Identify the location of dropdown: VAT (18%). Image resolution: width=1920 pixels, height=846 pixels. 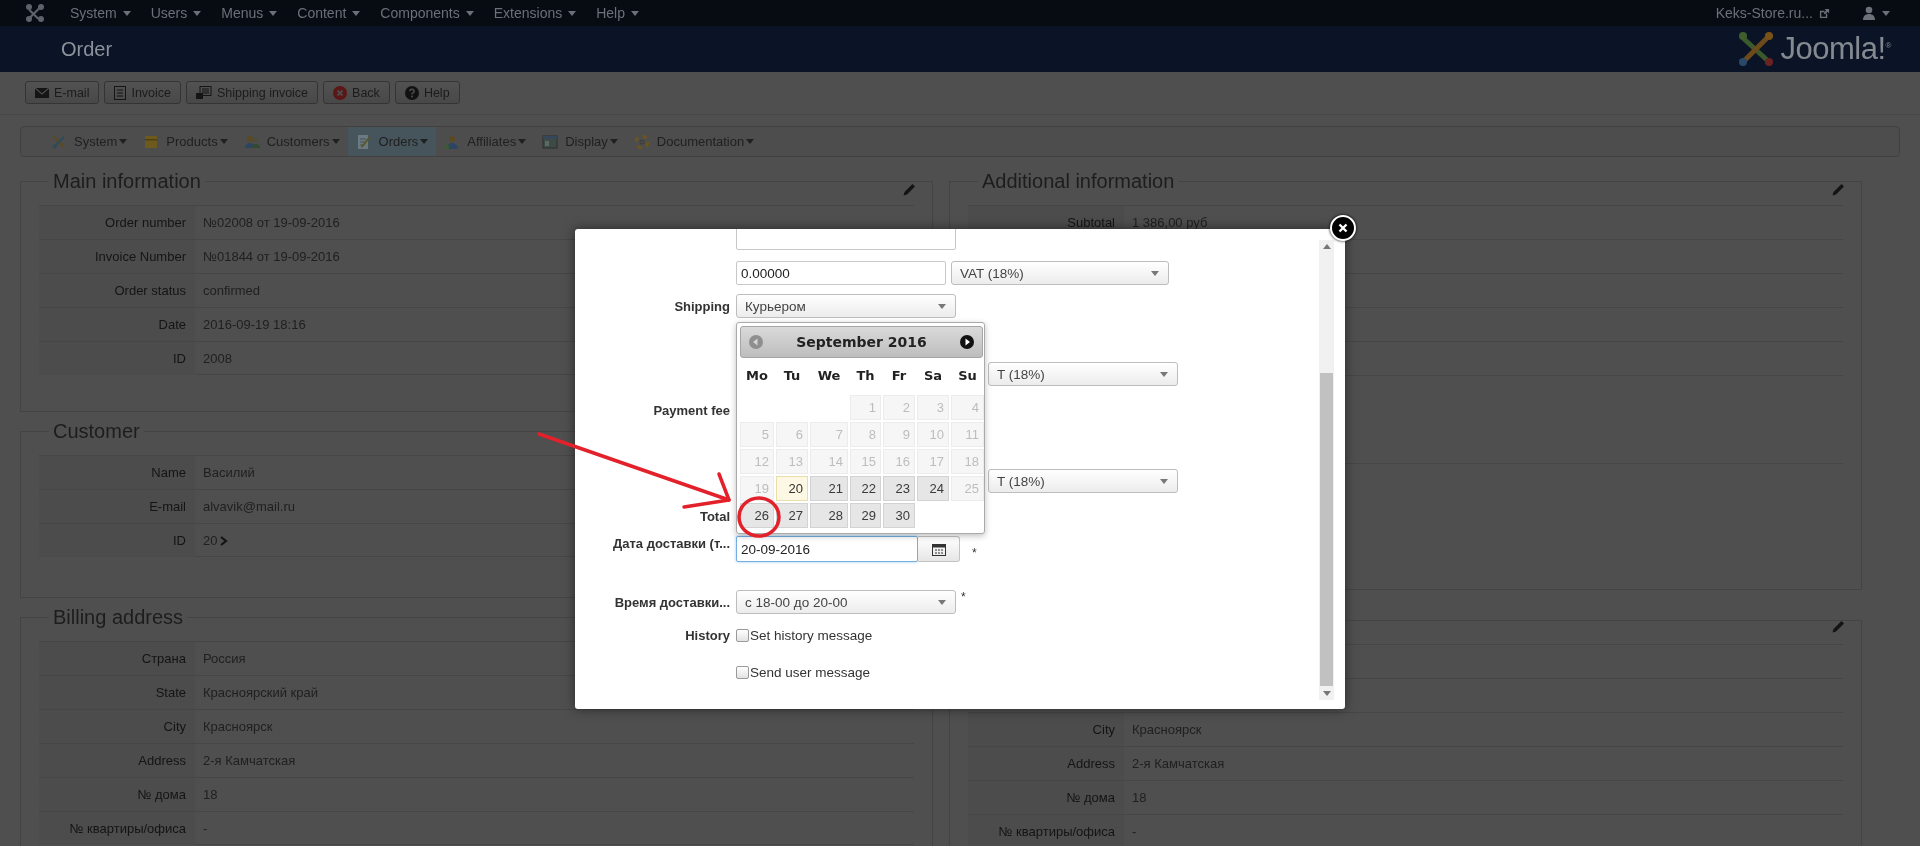
(1060, 273).